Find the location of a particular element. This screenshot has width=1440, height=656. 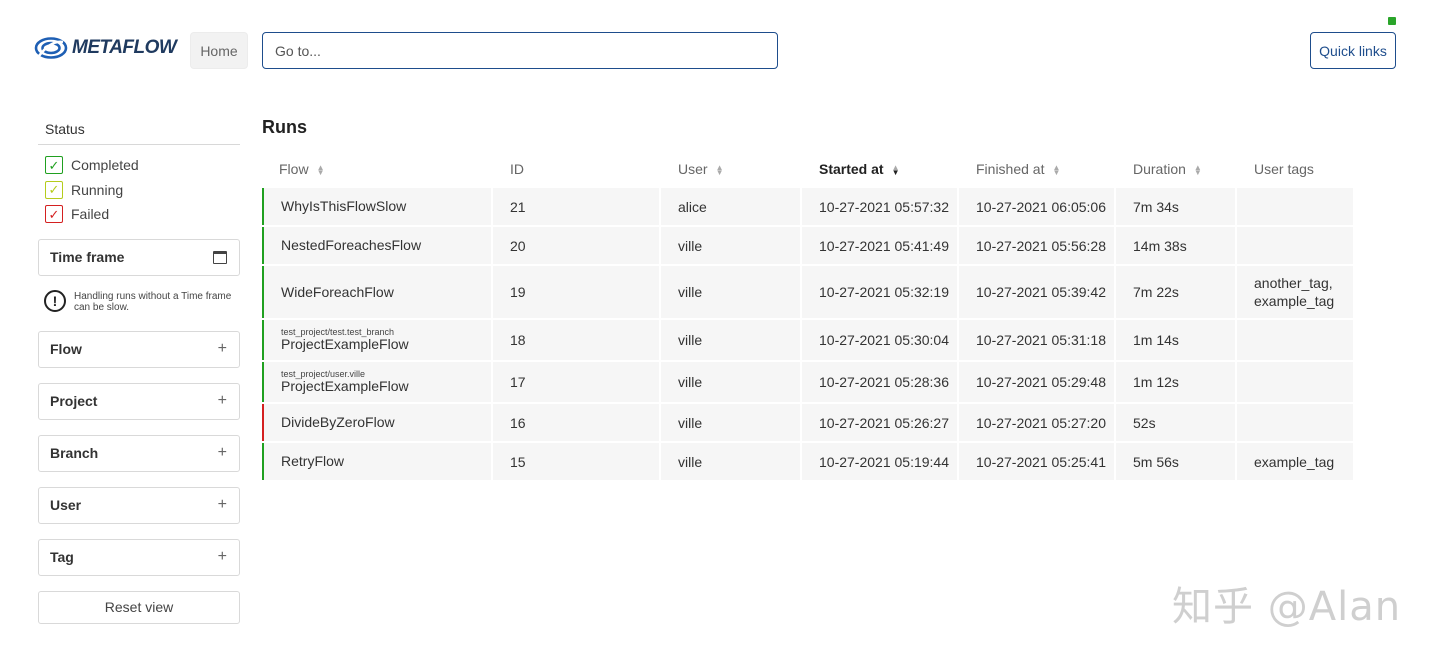

cell-flow: WhyIsThisFlowSlow is located at coordinates (376, 206).